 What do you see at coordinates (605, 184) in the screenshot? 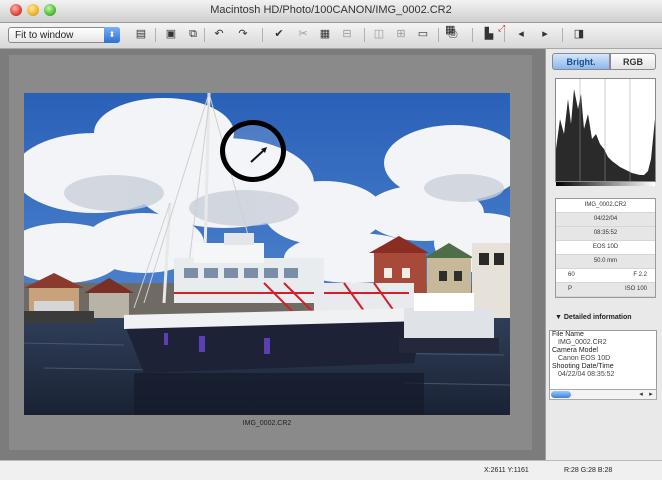
I see `brightness-gradient` at bounding box center [605, 184].